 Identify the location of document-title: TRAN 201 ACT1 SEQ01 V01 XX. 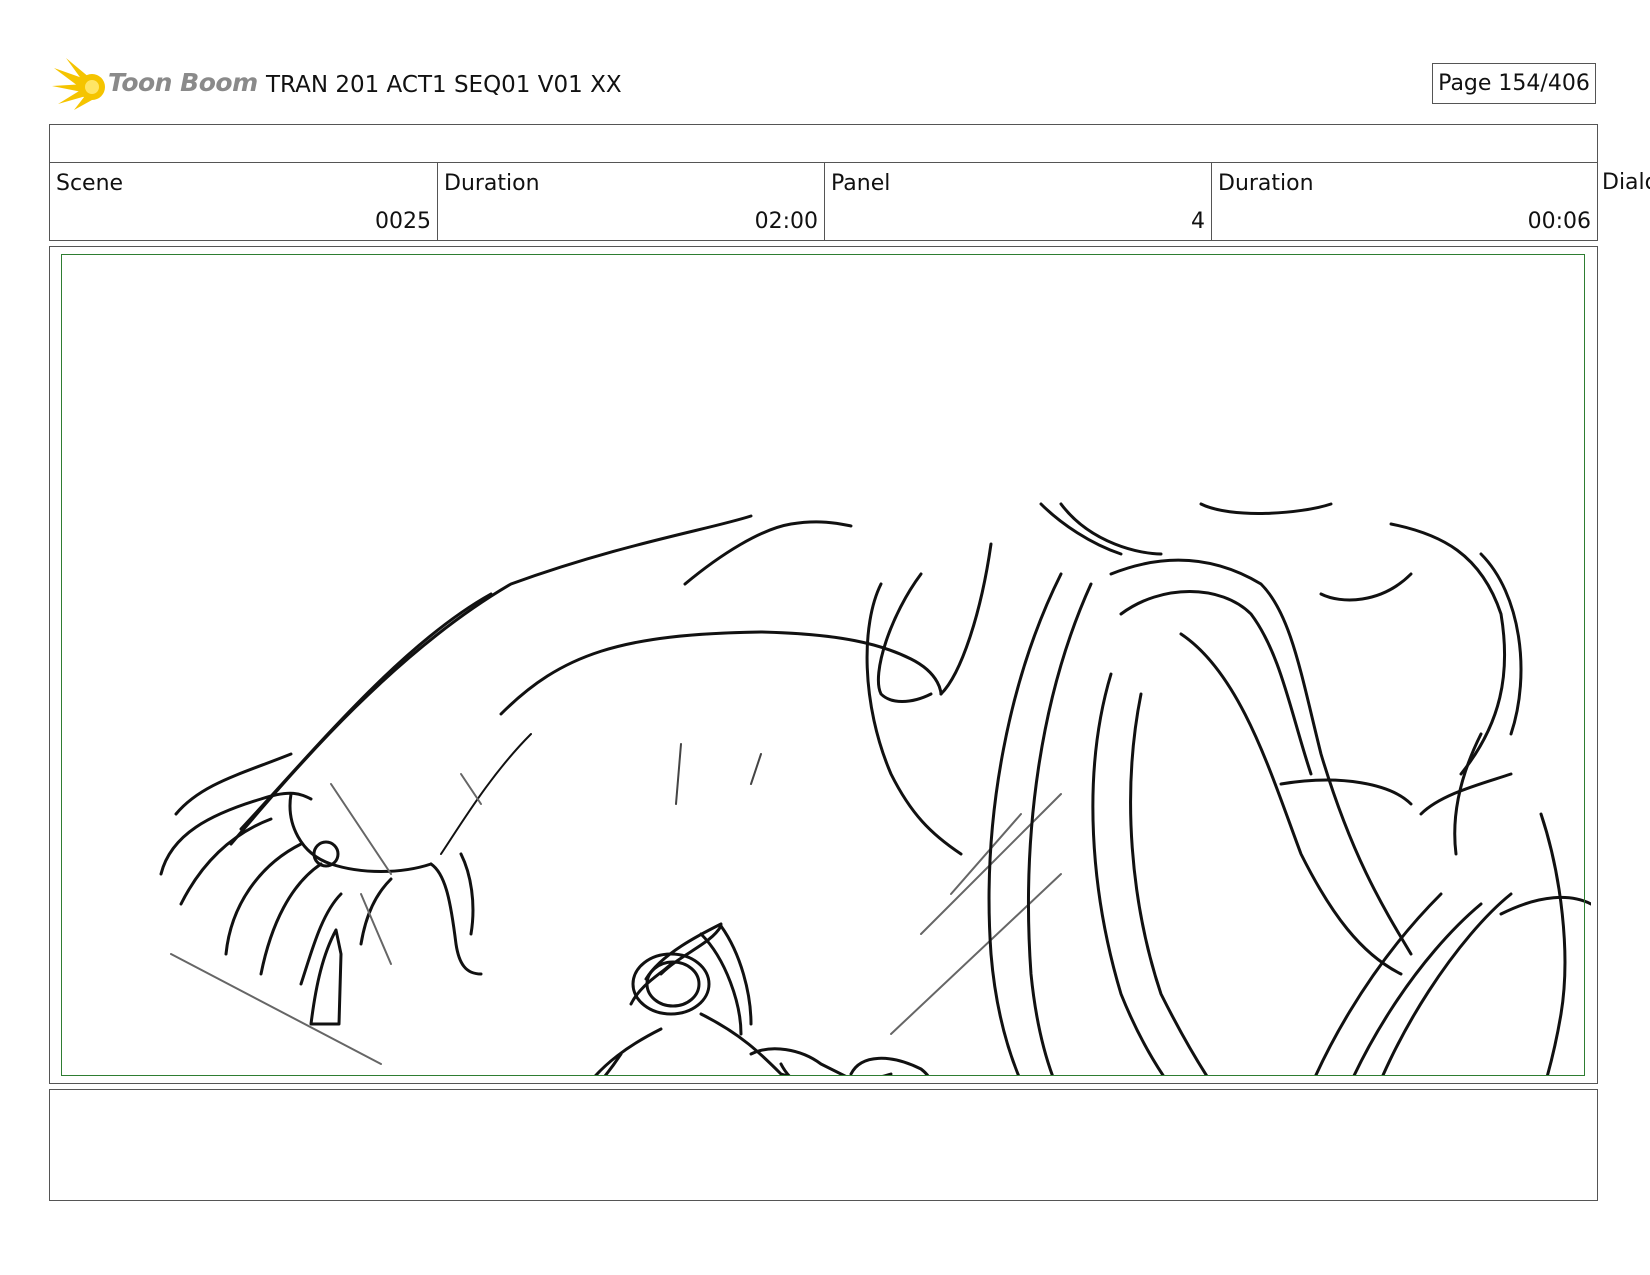
(444, 85).